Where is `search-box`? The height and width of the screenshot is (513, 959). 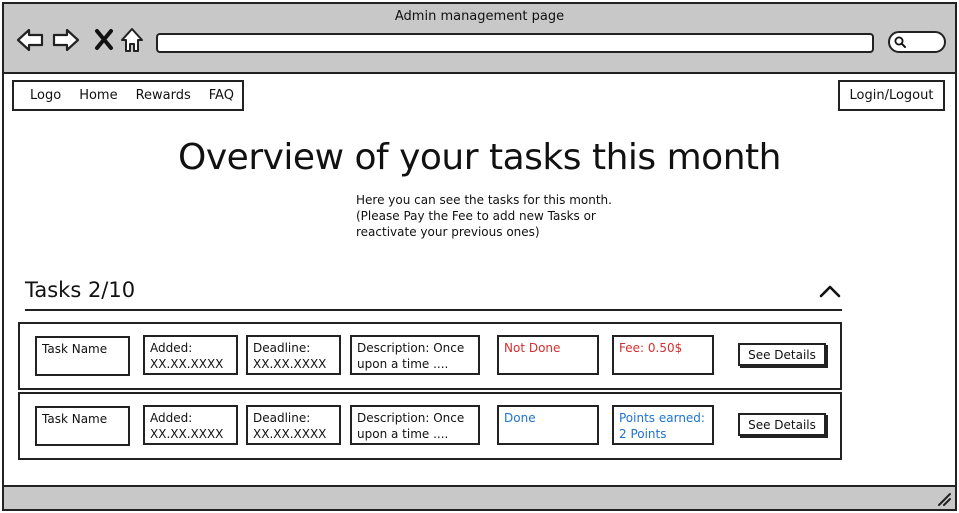
search-box is located at coordinates (917, 42).